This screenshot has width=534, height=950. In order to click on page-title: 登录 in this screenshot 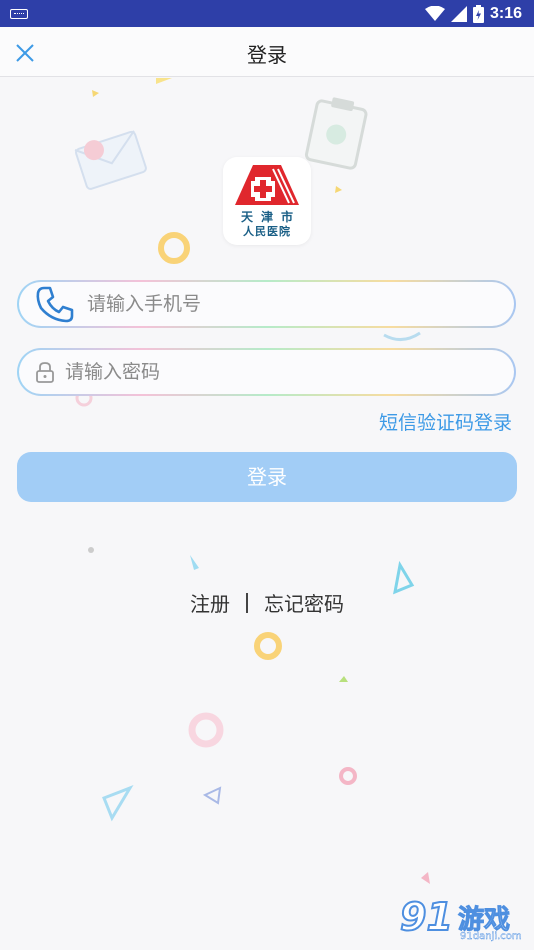, I will do `click(267, 55)`.